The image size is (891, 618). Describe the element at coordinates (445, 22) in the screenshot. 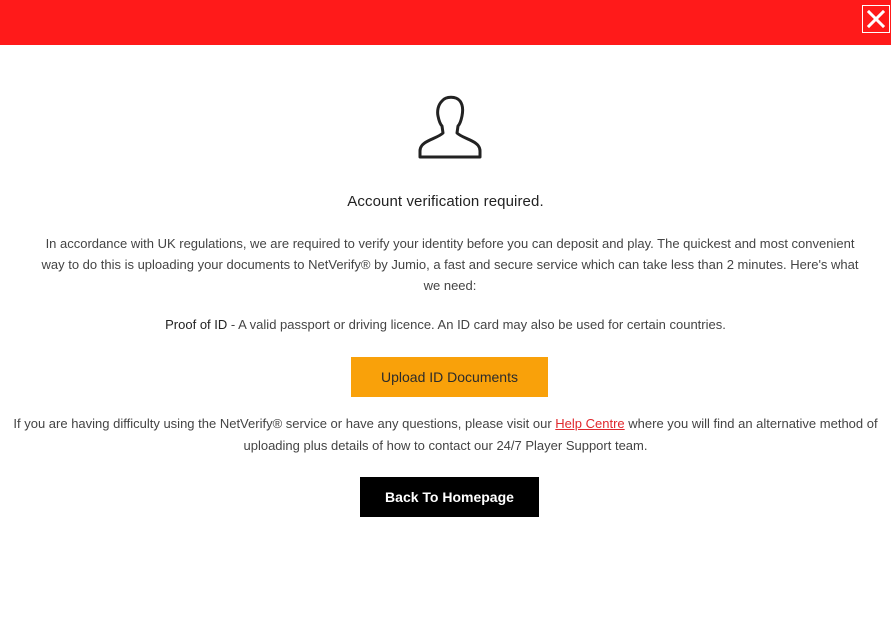

I see `header-bar` at that location.